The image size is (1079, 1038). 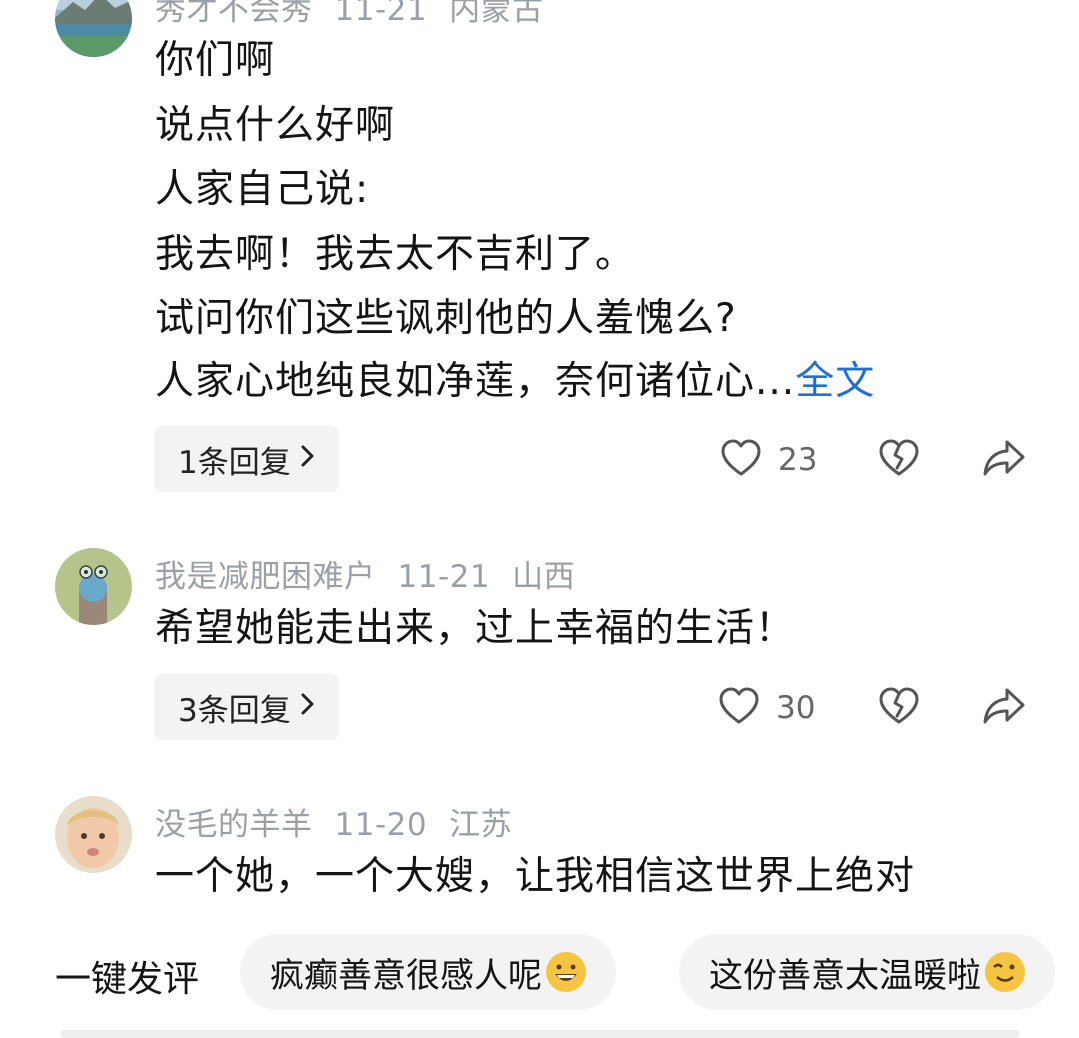 I want to click on quick-comment-label: 一键发评, so click(x=127, y=979).